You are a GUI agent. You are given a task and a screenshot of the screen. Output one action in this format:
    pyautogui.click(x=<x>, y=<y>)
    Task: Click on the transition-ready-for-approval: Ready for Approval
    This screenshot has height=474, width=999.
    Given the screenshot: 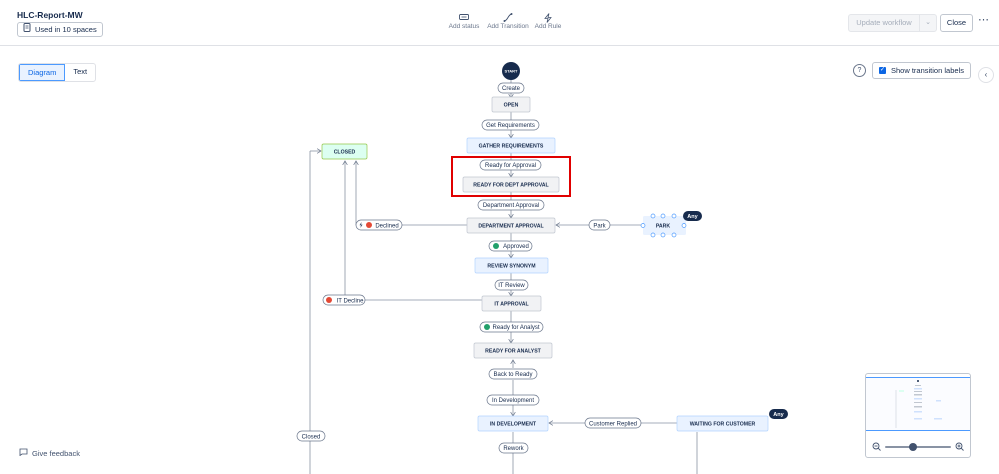 What is the action you would take?
    pyautogui.click(x=510, y=165)
    